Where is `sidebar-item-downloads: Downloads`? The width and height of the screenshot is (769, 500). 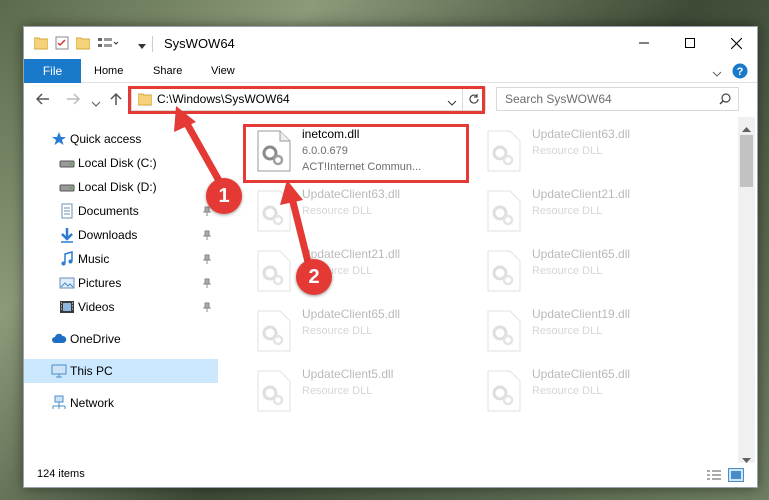
sidebar-item-downloads: Downloads is located at coordinates (121, 235).